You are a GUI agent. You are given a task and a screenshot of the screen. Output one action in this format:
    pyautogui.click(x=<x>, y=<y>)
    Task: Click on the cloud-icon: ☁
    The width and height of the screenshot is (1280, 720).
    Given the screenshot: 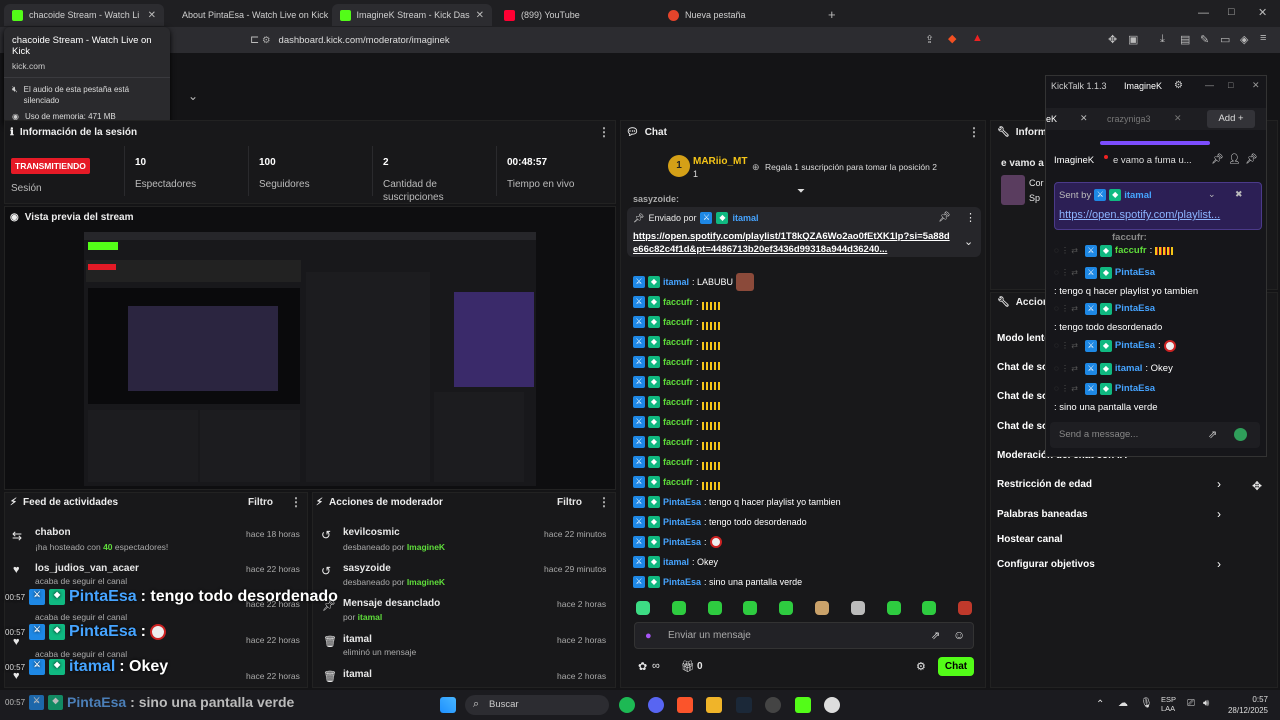 What is the action you would take?
    pyautogui.click(x=1123, y=703)
    